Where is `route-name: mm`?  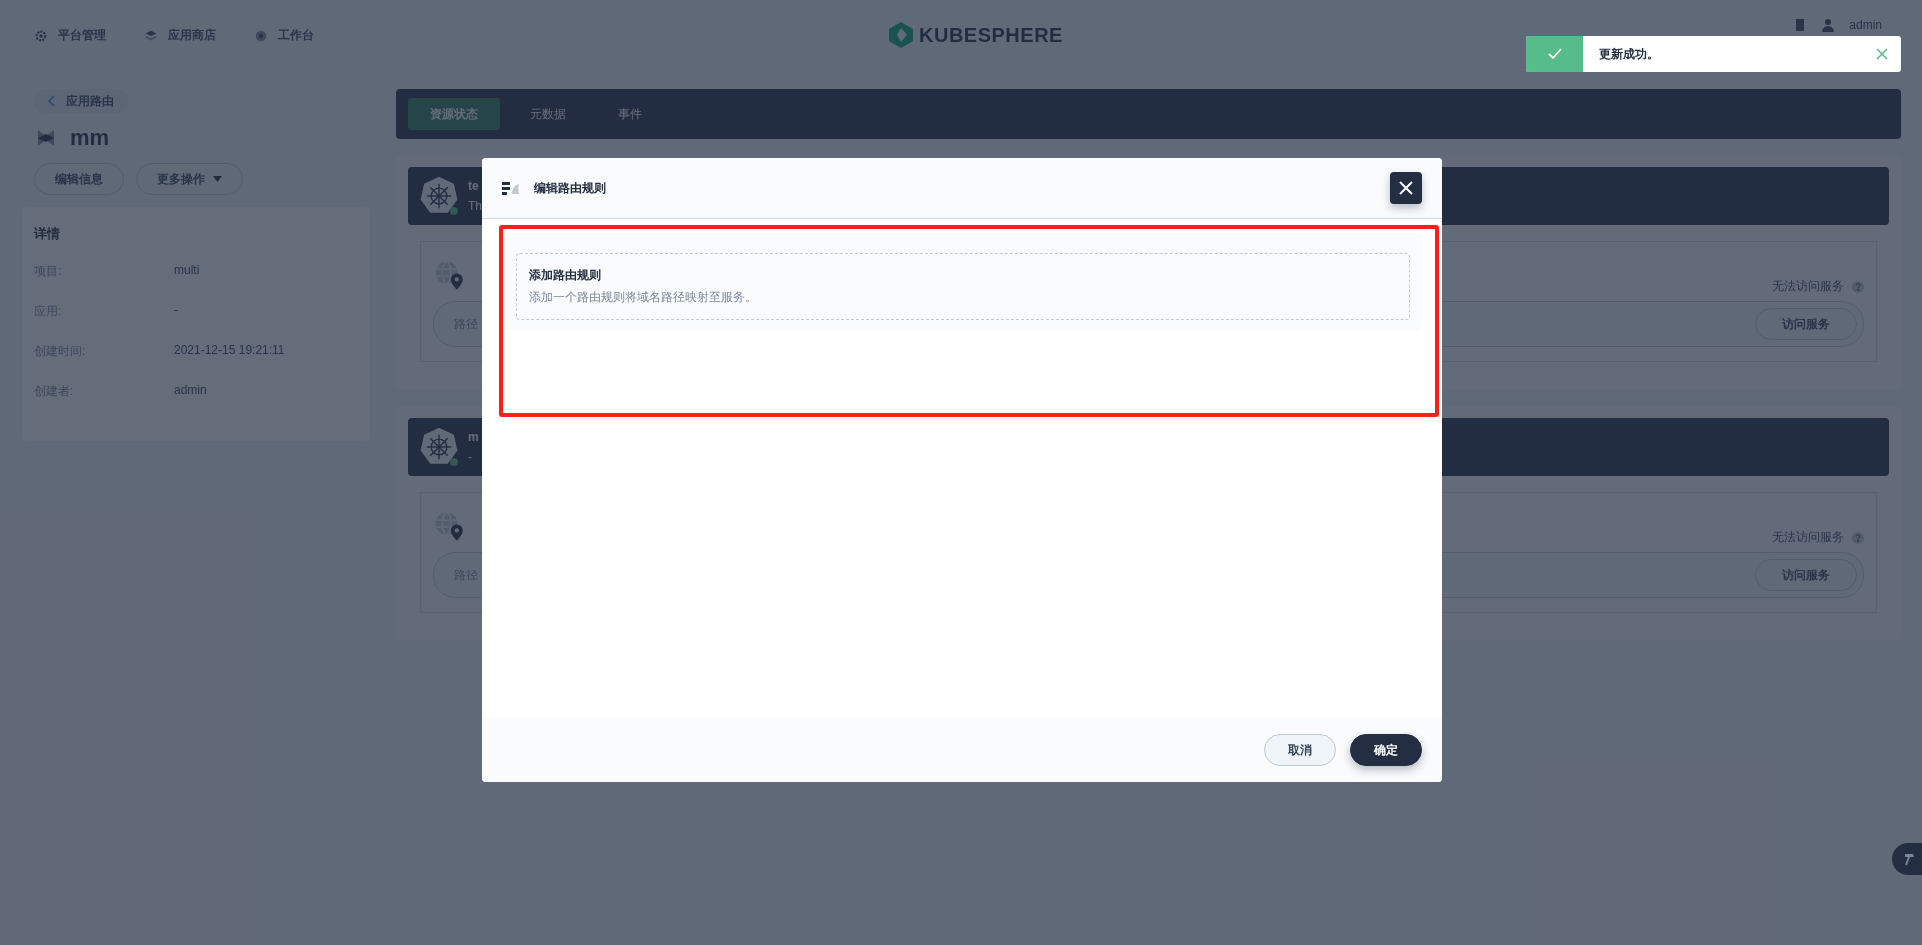 route-name: mm is located at coordinates (90, 138).